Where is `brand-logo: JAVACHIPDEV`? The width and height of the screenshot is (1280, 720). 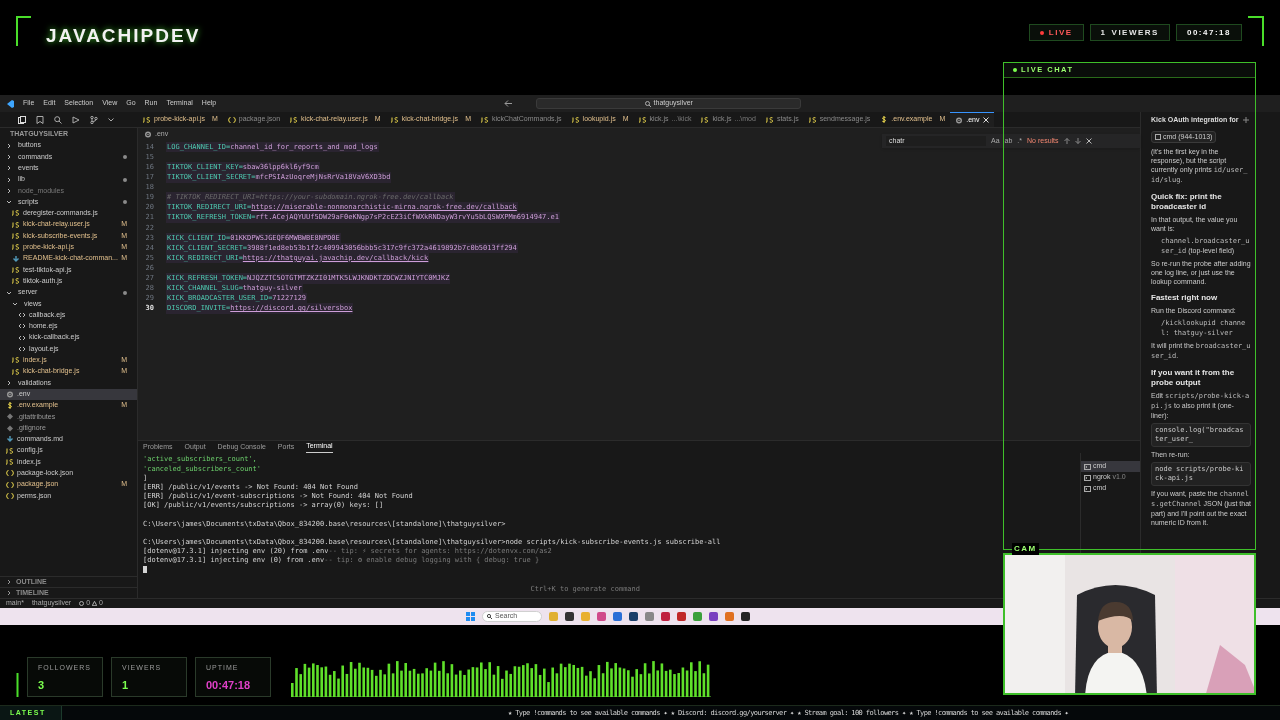
brand-logo: JAVACHIPDEV is located at coordinates (123, 36).